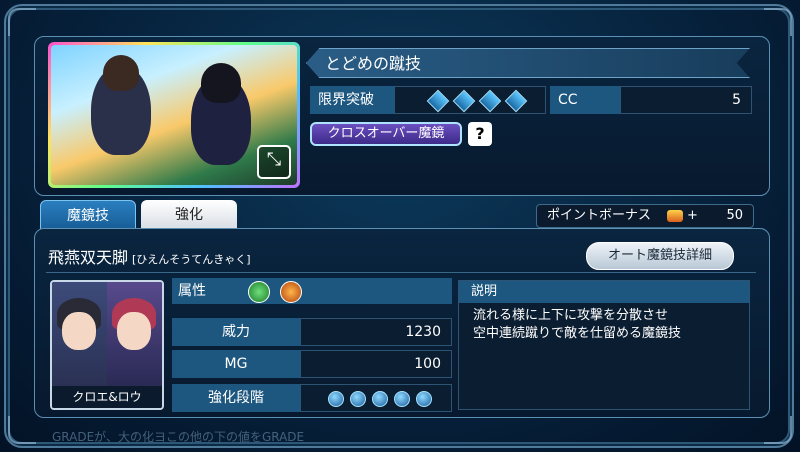 This screenshot has width=800, height=452. What do you see at coordinates (236, 364) in the screenshot?
I see `mg-label: MG` at bounding box center [236, 364].